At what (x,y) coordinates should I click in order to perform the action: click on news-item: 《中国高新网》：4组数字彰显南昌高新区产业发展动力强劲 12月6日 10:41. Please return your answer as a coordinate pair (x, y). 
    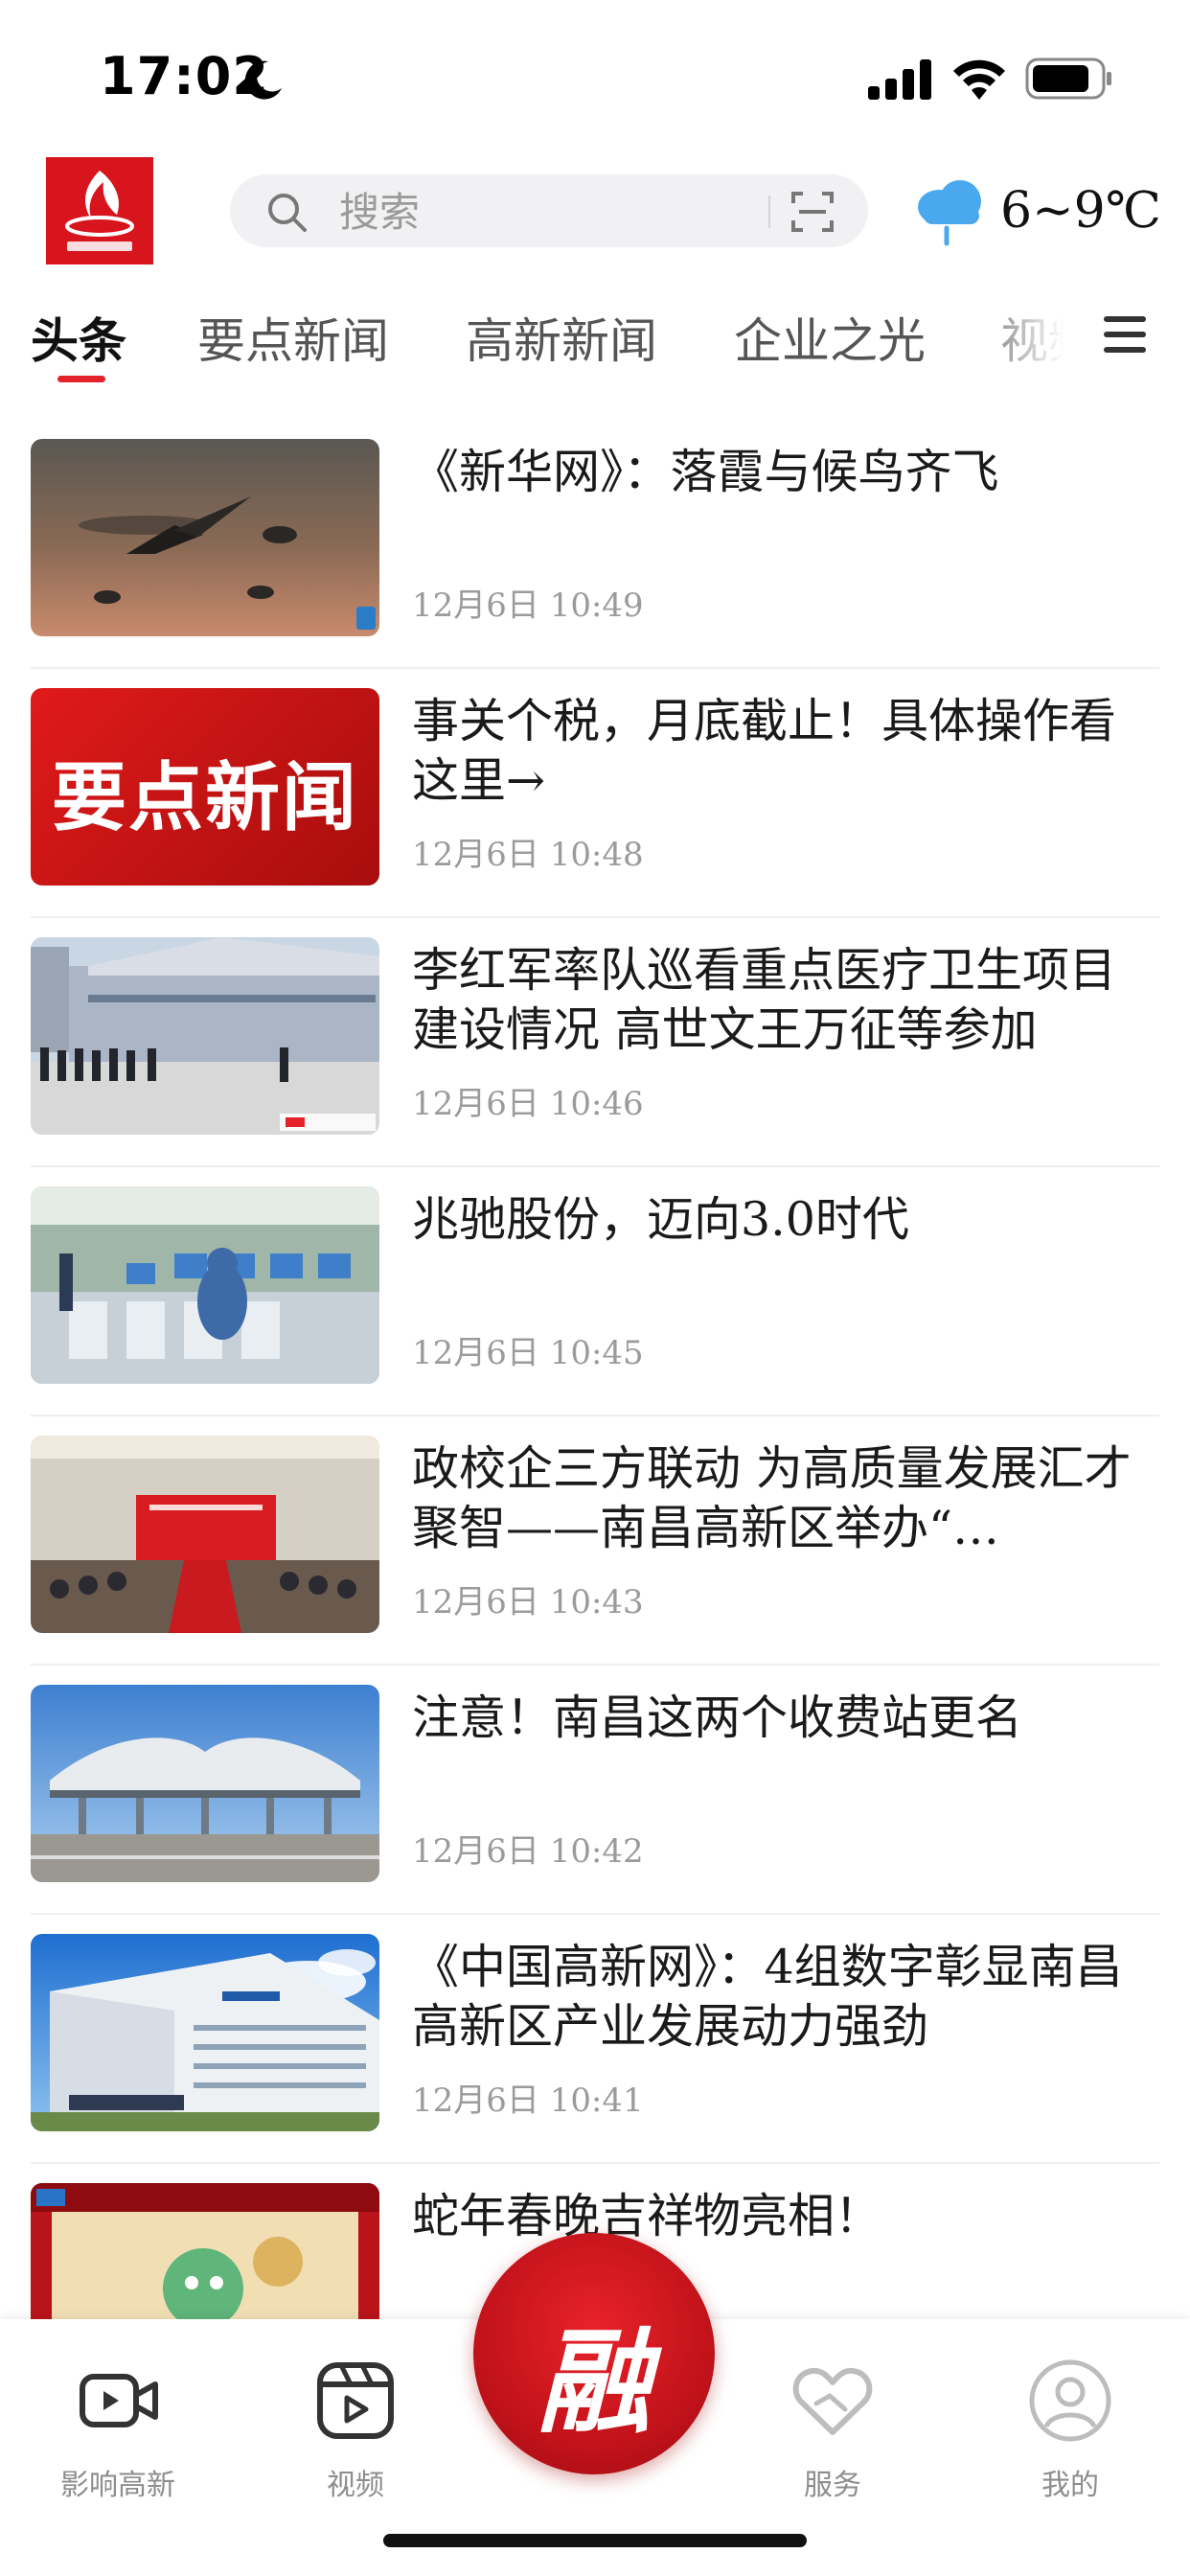
    Looking at the image, I should click on (595, 2039).